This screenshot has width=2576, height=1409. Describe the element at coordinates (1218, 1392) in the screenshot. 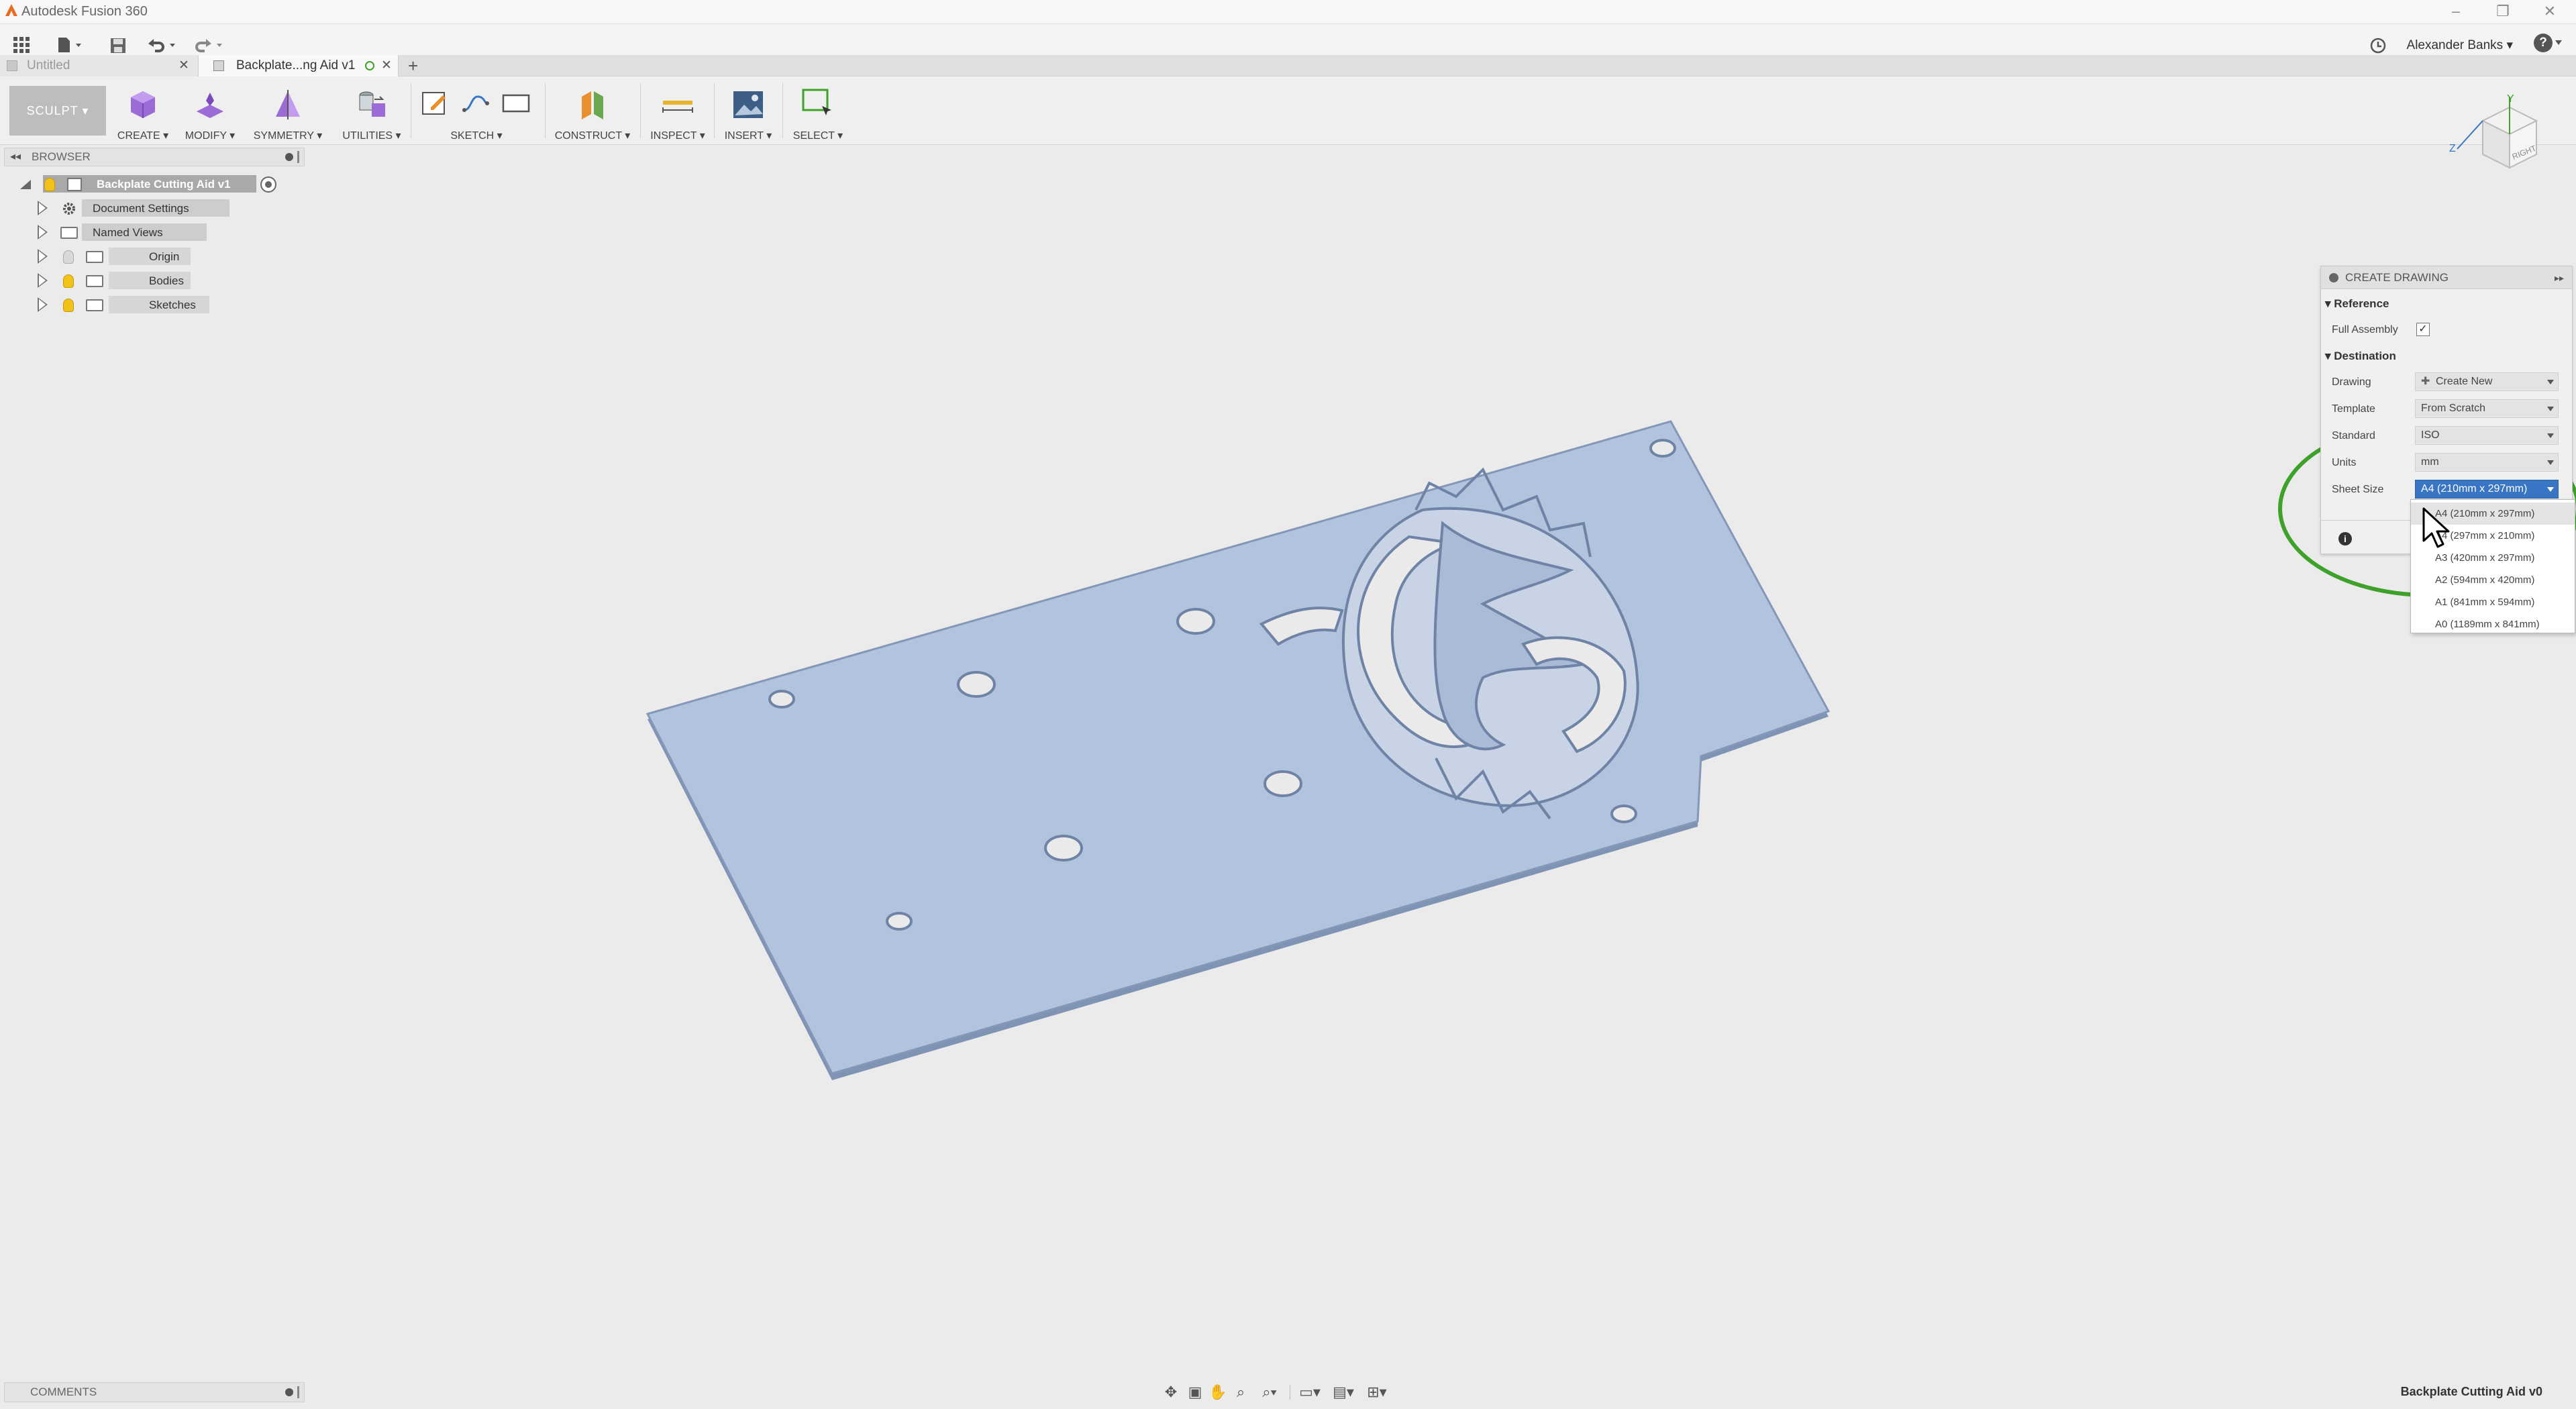

I see `pan-hand-icon: ✋` at that location.